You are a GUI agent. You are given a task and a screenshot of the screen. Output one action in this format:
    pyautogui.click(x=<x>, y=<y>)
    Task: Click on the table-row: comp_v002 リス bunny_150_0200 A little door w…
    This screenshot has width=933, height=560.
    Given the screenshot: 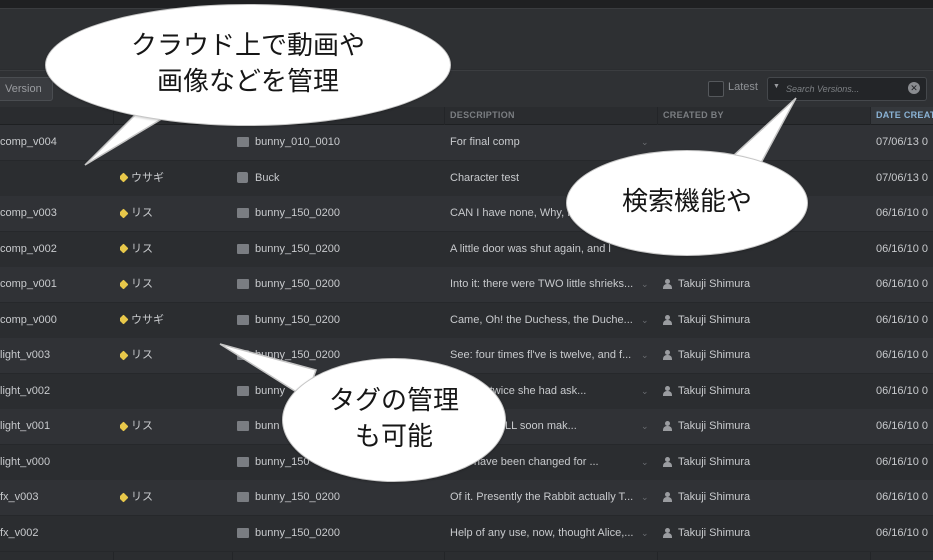 What is the action you would take?
    pyautogui.click(x=466, y=249)
    